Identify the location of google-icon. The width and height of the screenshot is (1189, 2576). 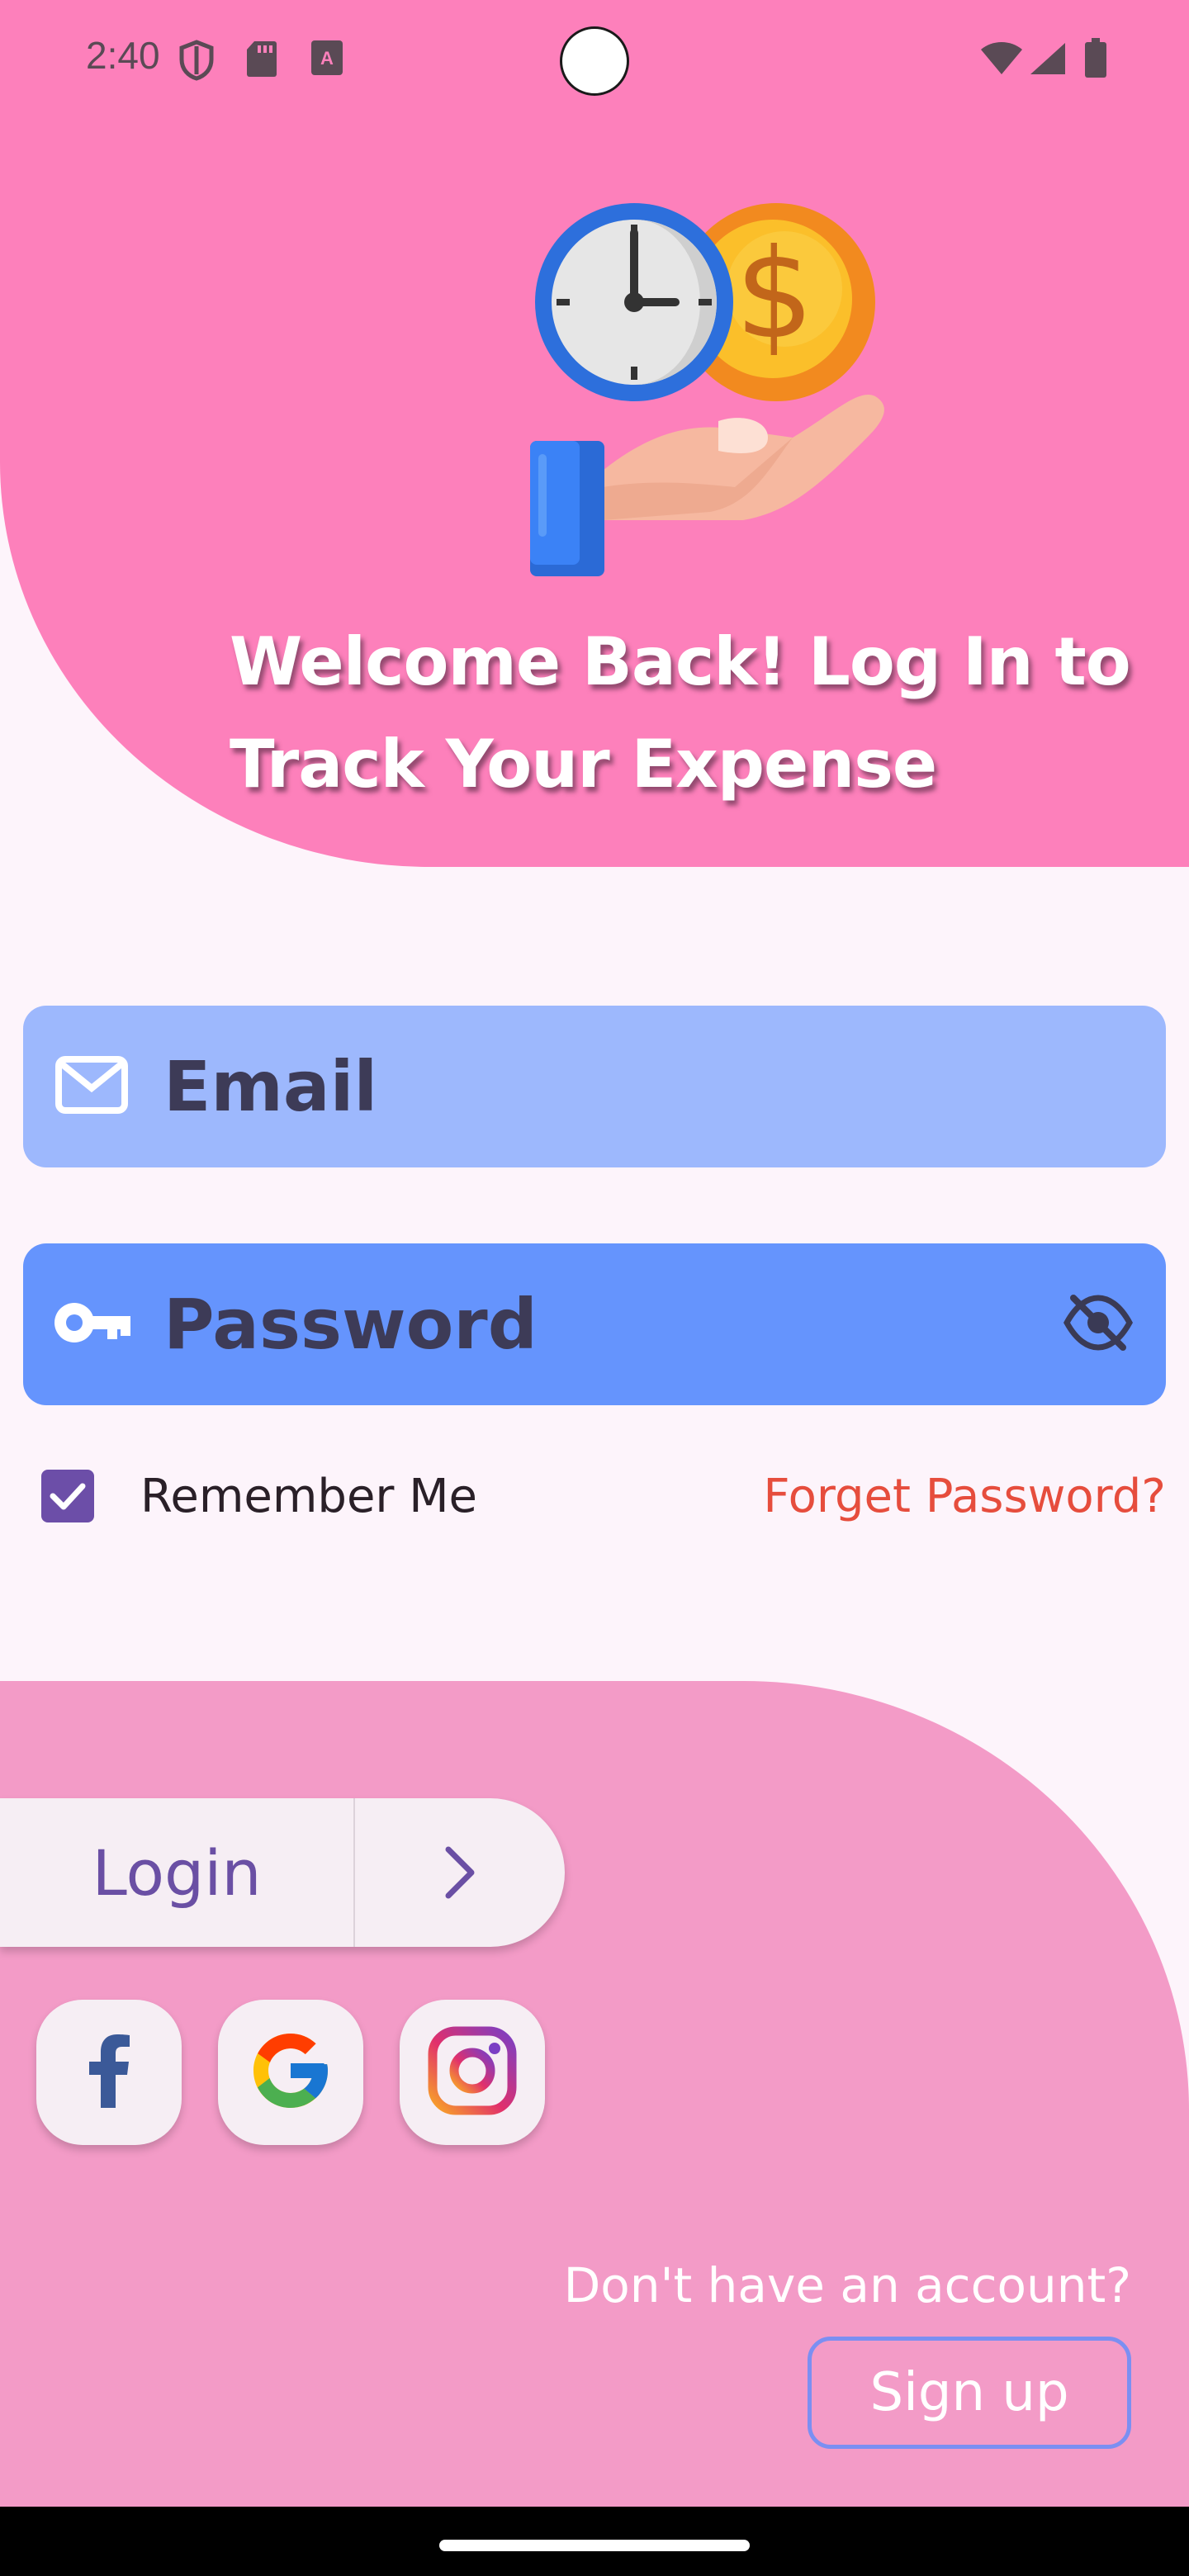
(290, 2072).